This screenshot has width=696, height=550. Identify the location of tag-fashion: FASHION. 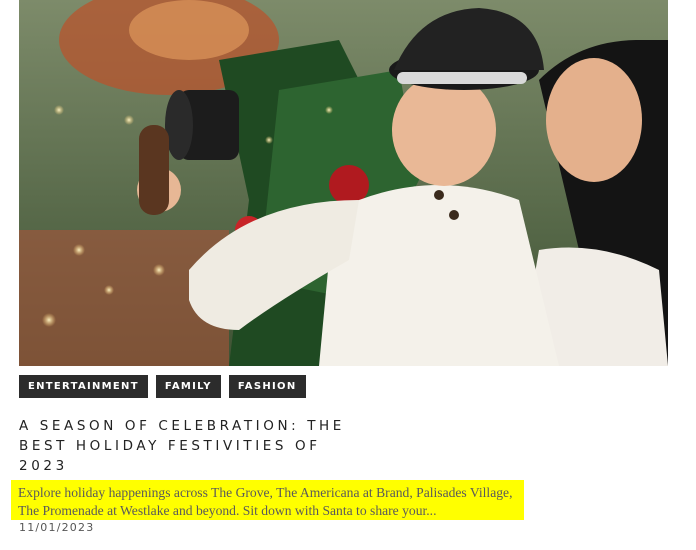
(267, 386).